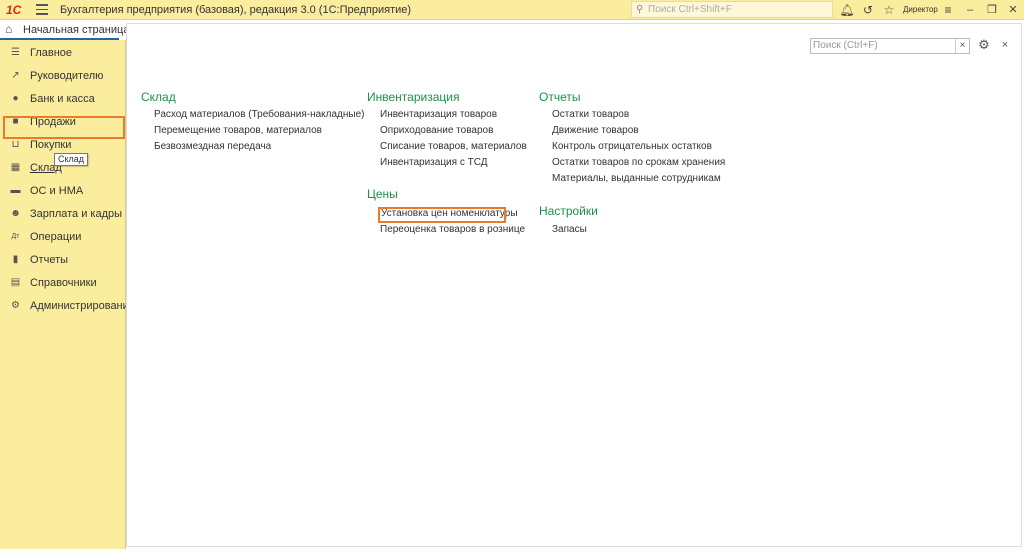 The image size is (1024, 549). I want to click on section-title-ceny: Цены, so click(382, 194).